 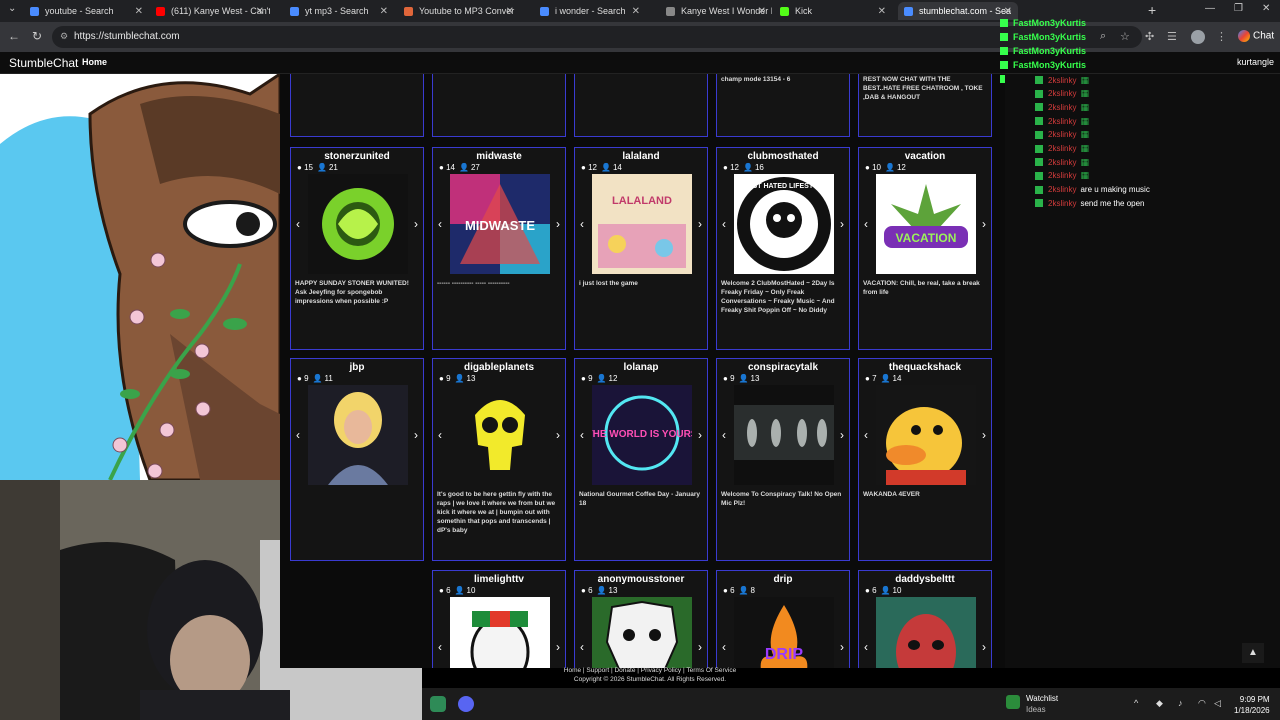 What do you see at coordinates (926, 224) in the screenshot?
I see `room-thumbnail: VACATION` at bounding box center [926, 224].